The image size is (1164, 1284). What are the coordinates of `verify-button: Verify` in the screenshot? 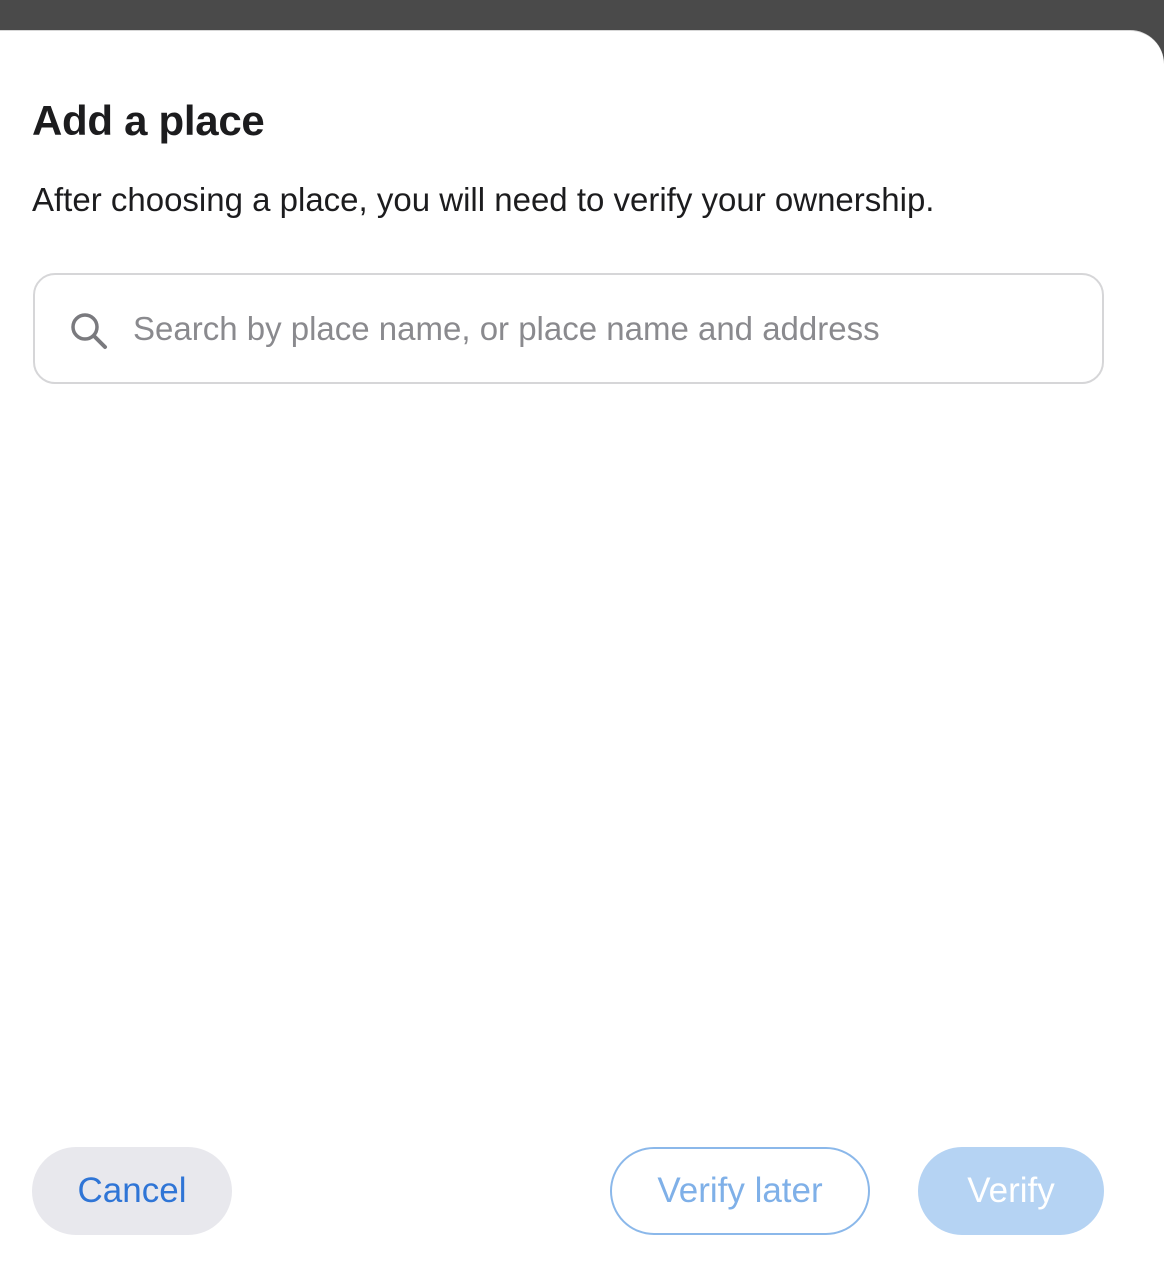 It's located at (1011, 1191).